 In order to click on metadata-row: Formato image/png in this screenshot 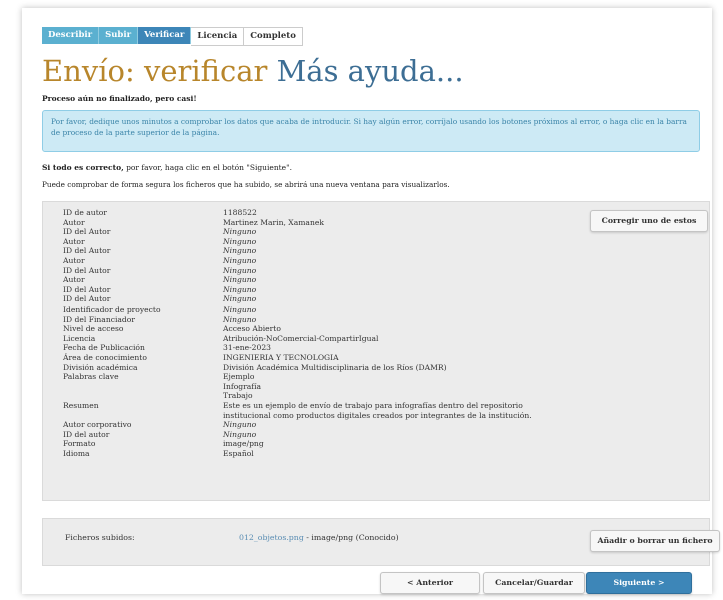, I will do `click(313, 444)`.